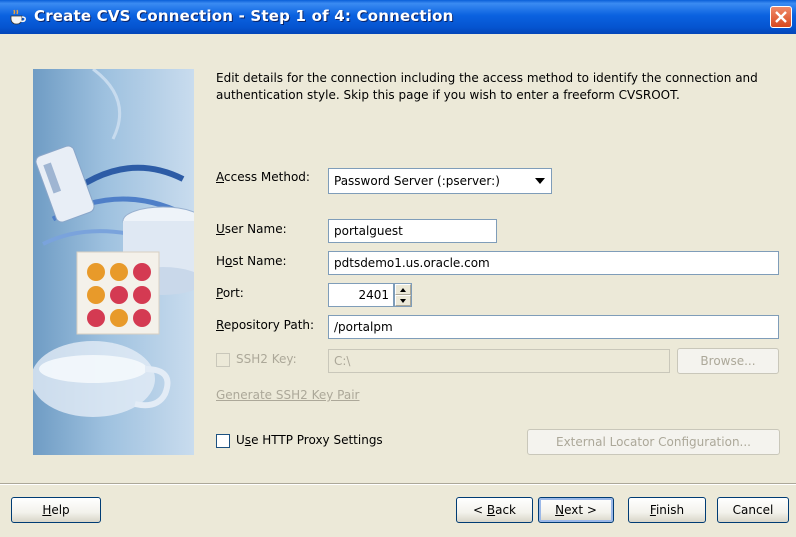  Describe the element at coordinates (223, 441) in the screenshot. I see `http-proxy-checkbox` at that location.